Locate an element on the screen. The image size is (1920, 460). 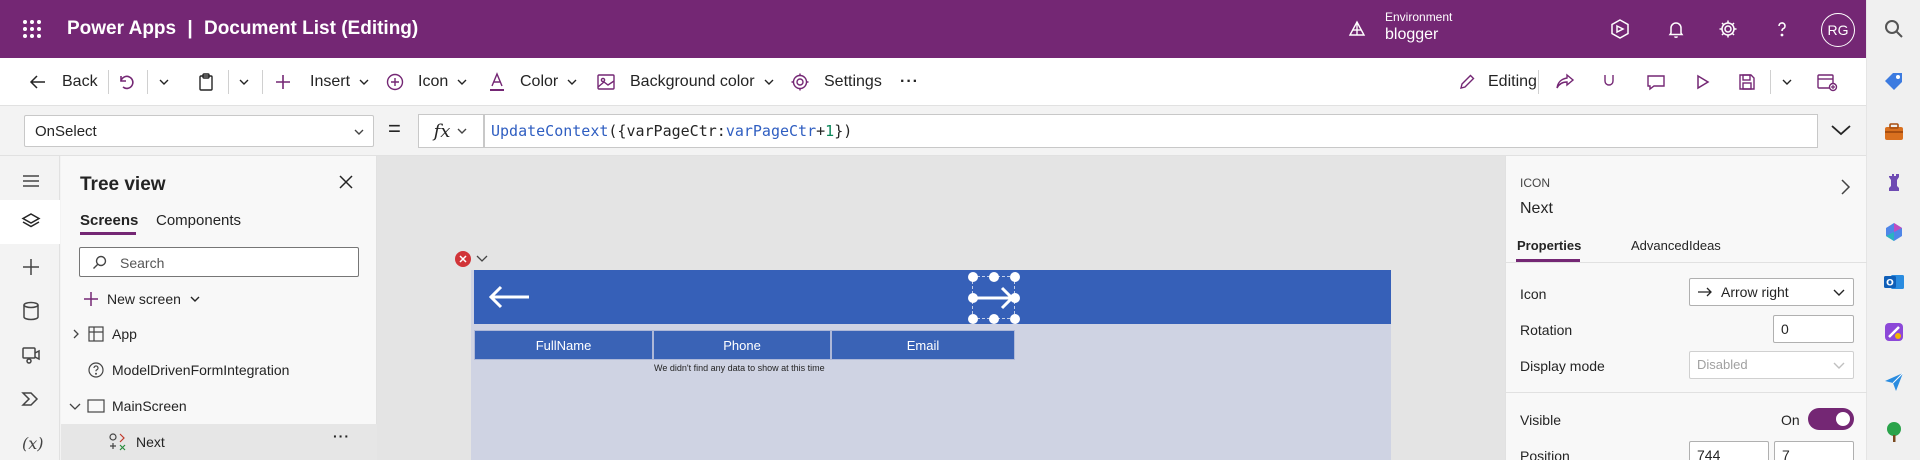
chess-icon is located at coordinates (1894, 182).